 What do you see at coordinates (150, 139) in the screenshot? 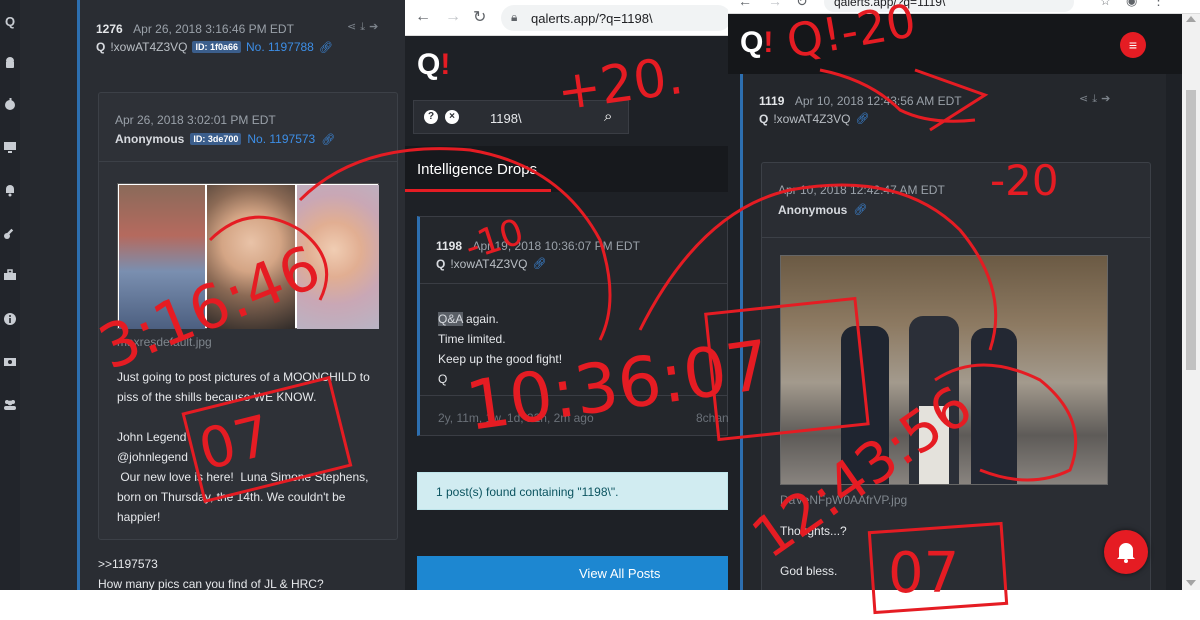
I see `quoted-author: Anonymous` at bounding box center [150, 139].